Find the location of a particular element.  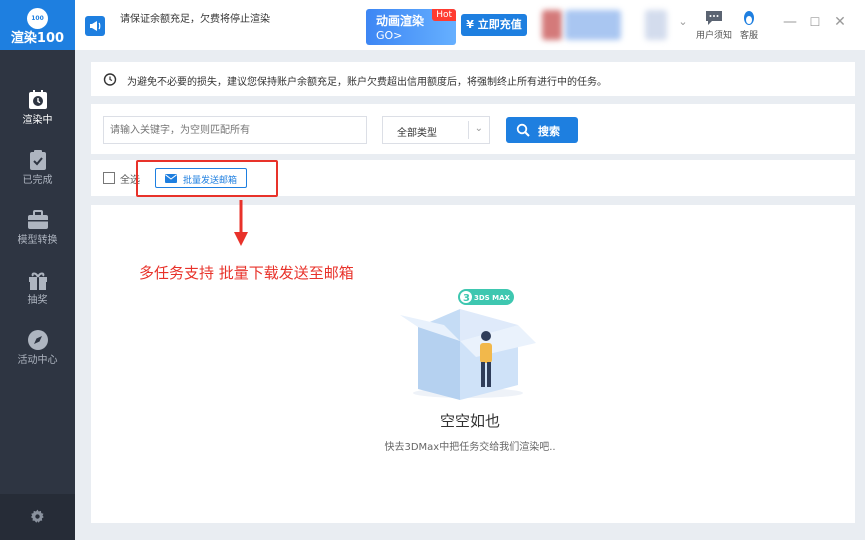

hot-badge: Hot is located at coordinates (444, 15).